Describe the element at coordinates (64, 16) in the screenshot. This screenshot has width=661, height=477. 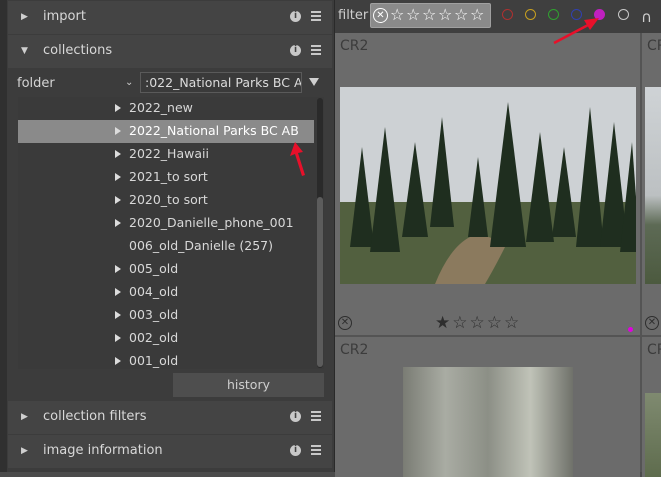
I see `module-title: import` at that location.